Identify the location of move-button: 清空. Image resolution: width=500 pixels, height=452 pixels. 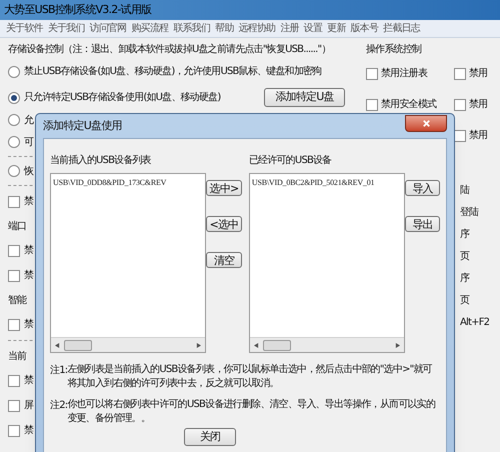
(224, 260).